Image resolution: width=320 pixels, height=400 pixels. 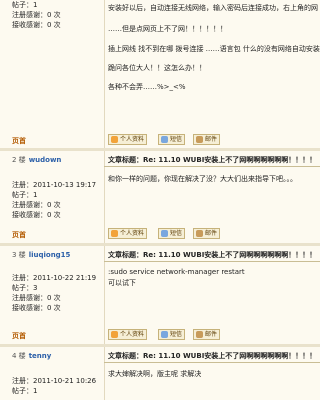 I want to click on floor-header: 3 楼 liuqiong15, so click(x=41, y=255).